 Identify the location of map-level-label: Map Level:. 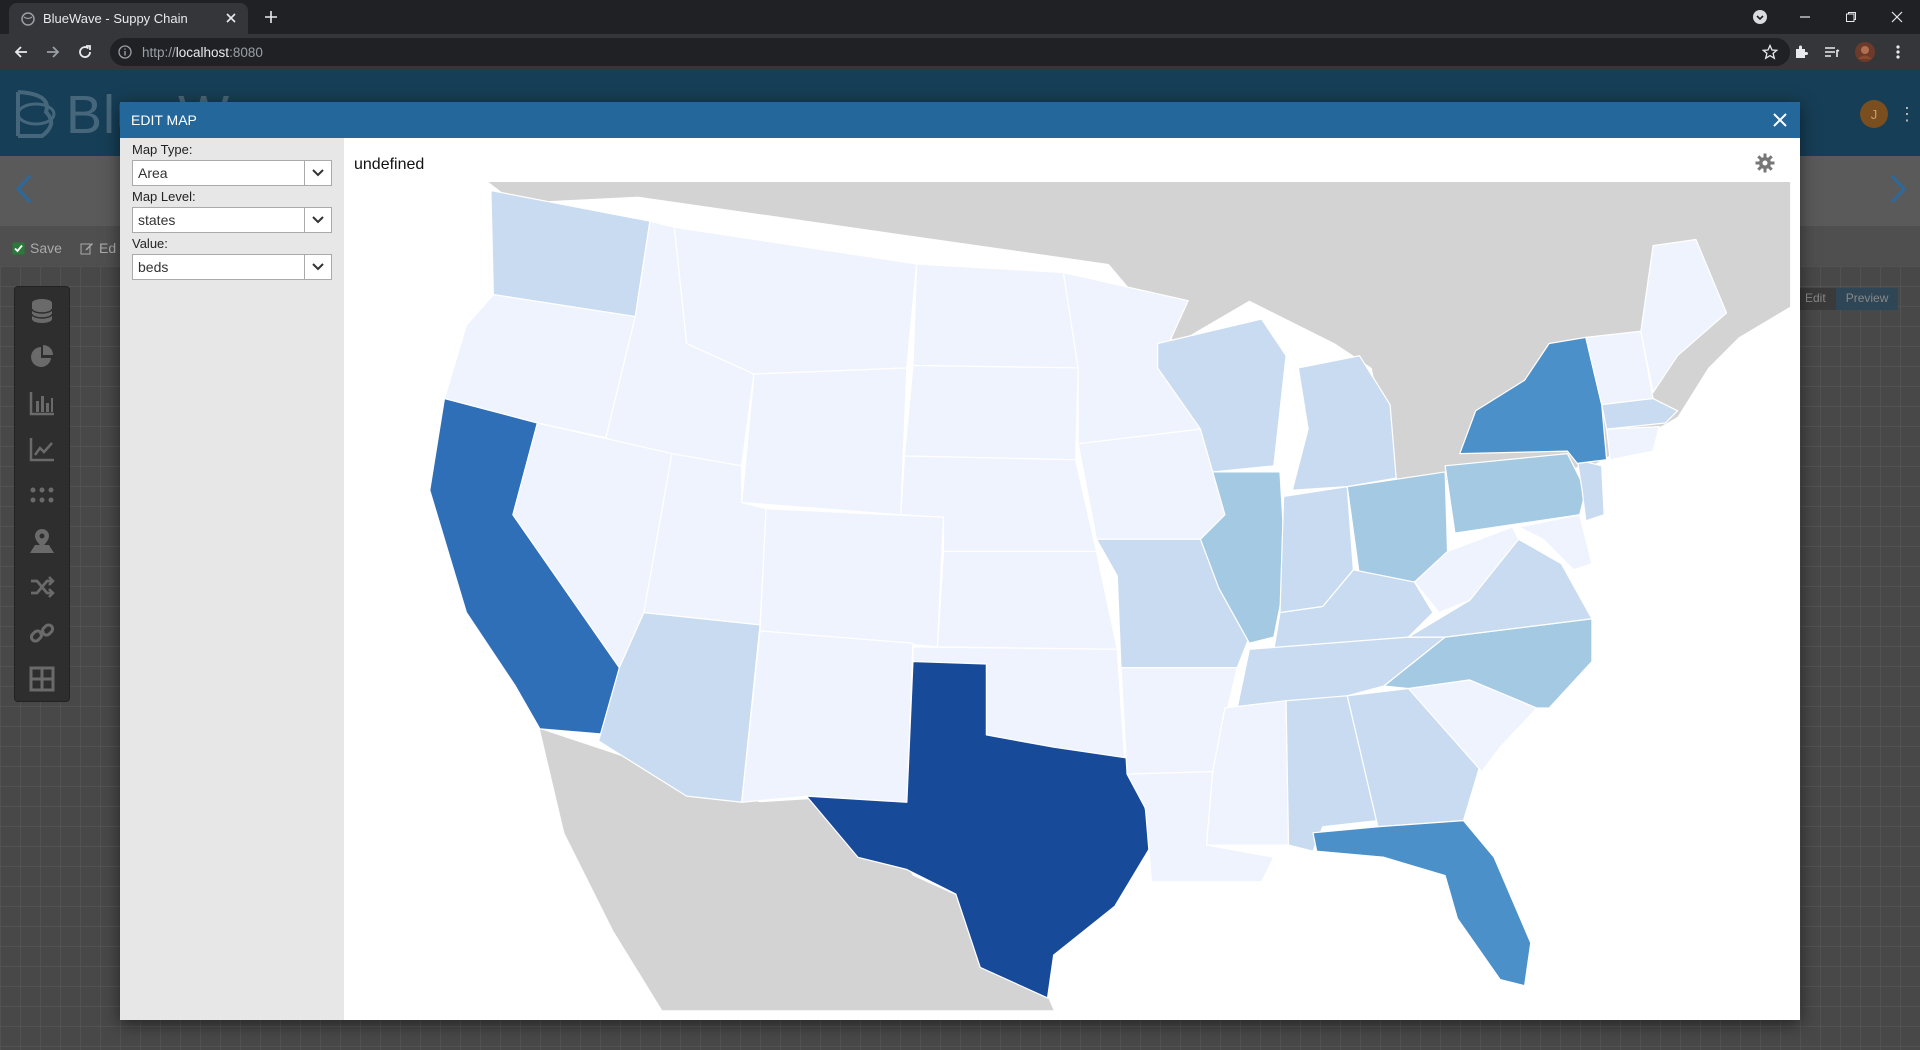
(164, 196).